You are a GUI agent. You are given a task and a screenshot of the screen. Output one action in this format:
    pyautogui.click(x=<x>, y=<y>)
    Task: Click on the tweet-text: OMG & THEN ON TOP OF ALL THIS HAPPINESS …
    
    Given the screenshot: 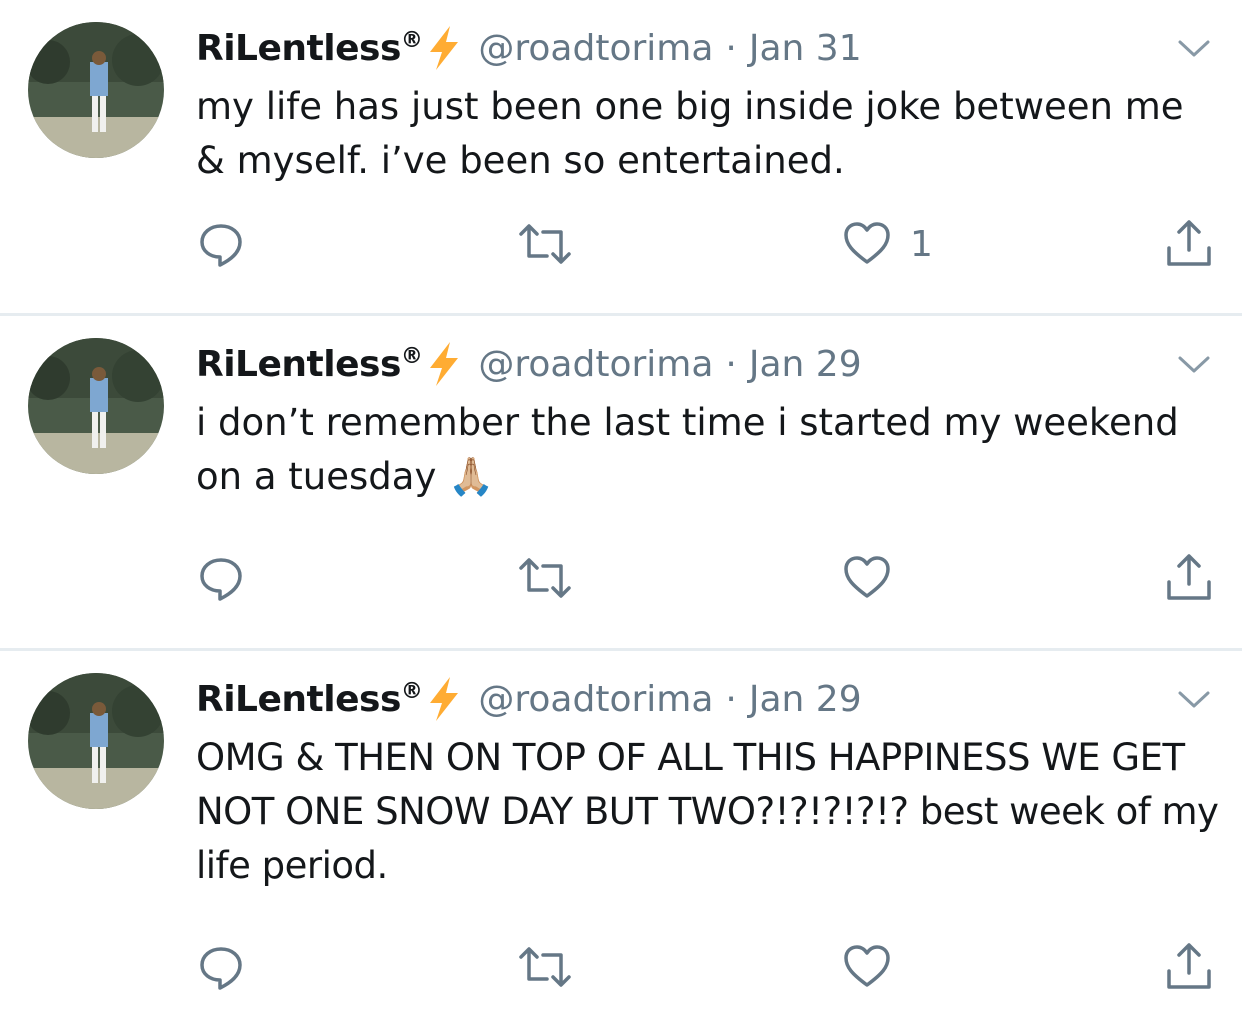 What is the action you would take?
    pyautogui.click(x=707, y=811)
    